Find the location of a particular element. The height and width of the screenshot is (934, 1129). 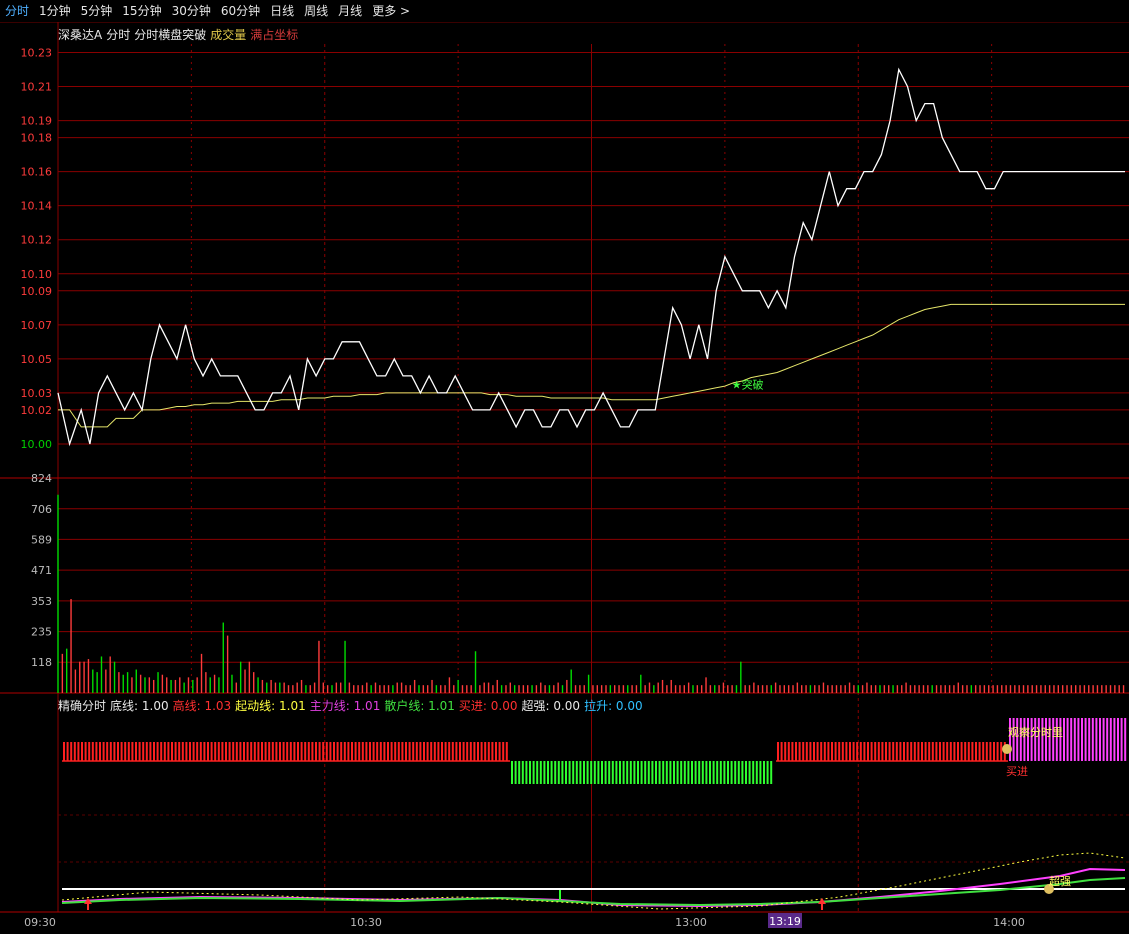

start-line is located at coordinates (593, 881).